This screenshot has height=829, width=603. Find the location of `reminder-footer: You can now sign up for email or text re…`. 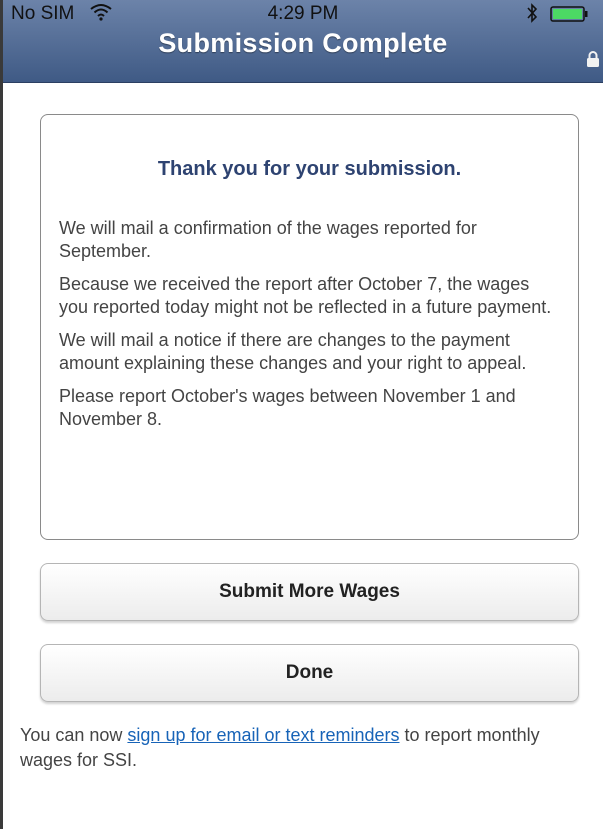

reminder-footer: You can now sign up for email or text re… is located at coordinates (300, 748).